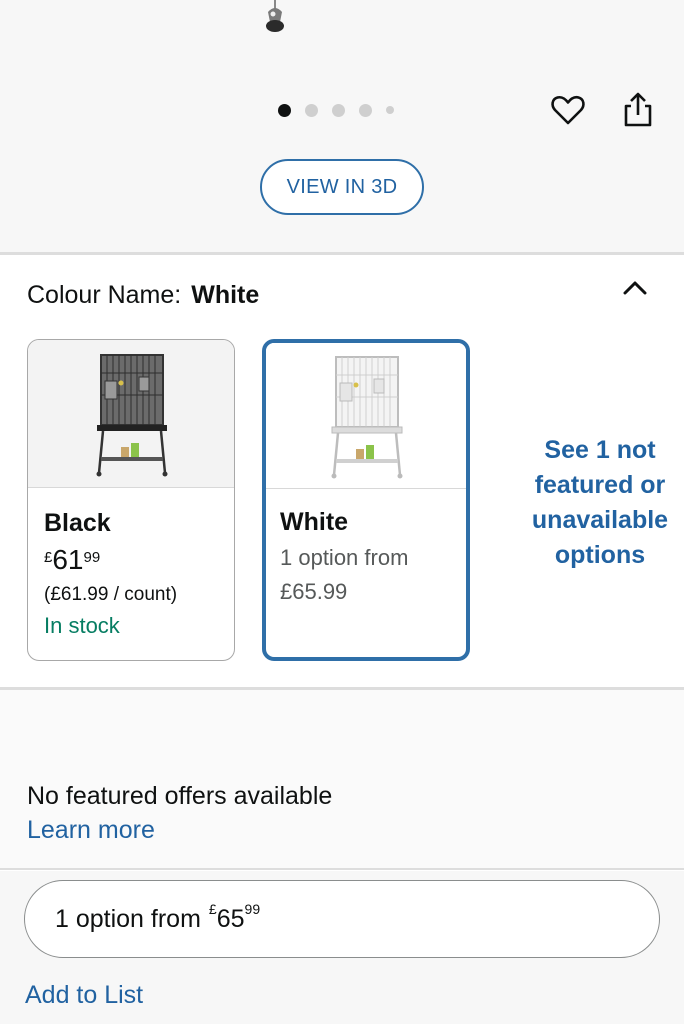 Image resolution: width=684 pixels, height=1024 pixels. I want to click on colour-swatch-white: White 1 option from £65.99, so click(366, 500).